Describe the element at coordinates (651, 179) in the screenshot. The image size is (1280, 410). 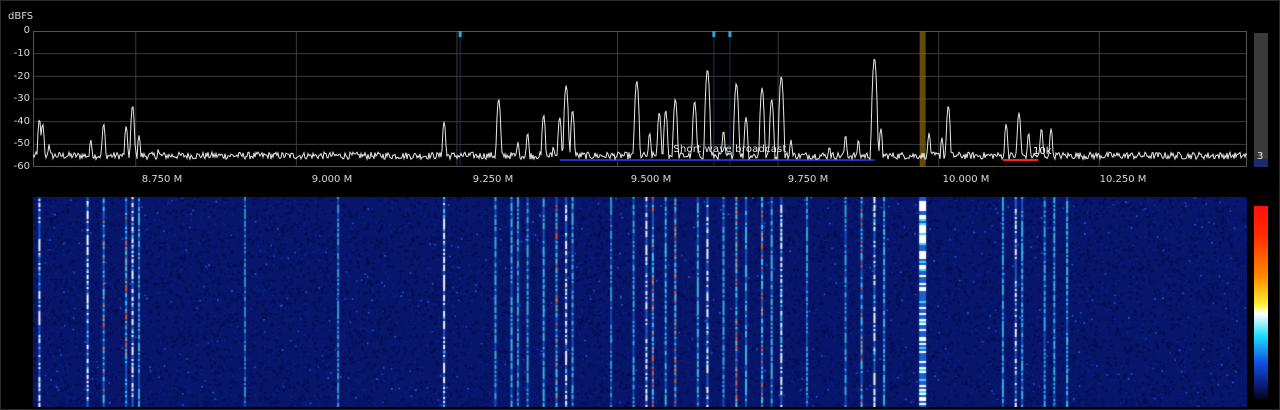
I see `x-tick-label: 9.500 M` at that location.